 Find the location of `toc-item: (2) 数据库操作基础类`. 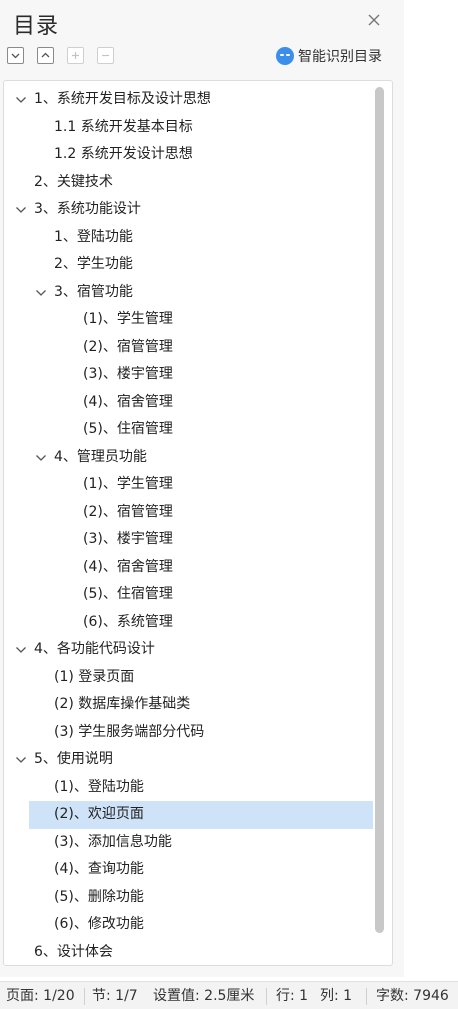

toc-item: (2) 数据库操作基础类 is located at coordinates (189, 705).